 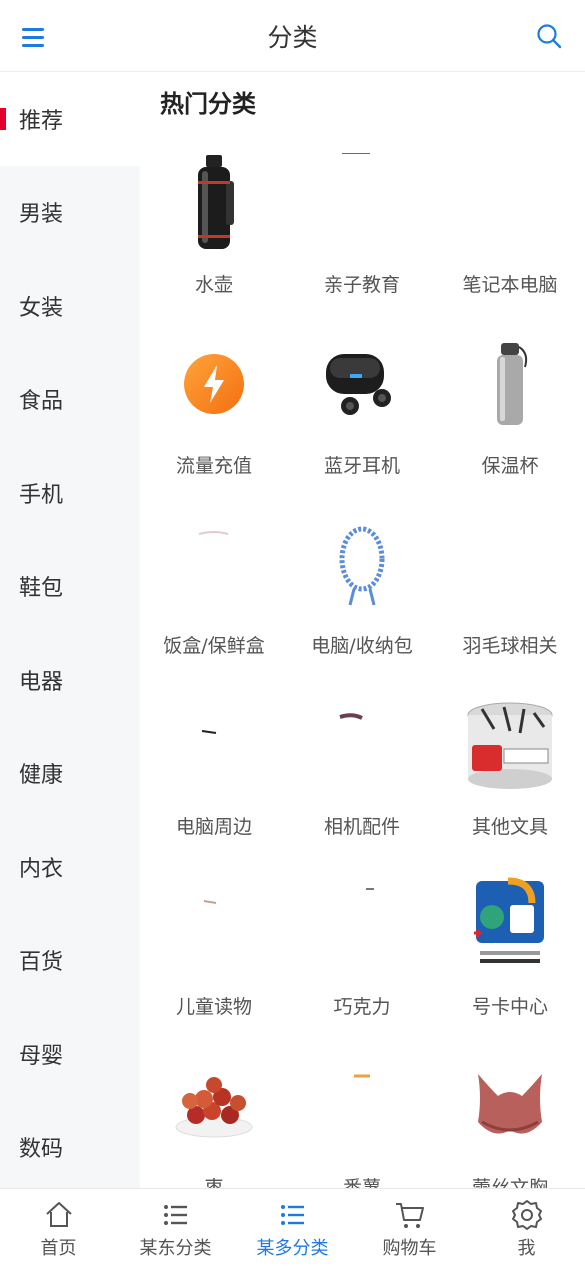 I want to click on sidebar-item-underwear: 内衣, so click(x=70, y=867).